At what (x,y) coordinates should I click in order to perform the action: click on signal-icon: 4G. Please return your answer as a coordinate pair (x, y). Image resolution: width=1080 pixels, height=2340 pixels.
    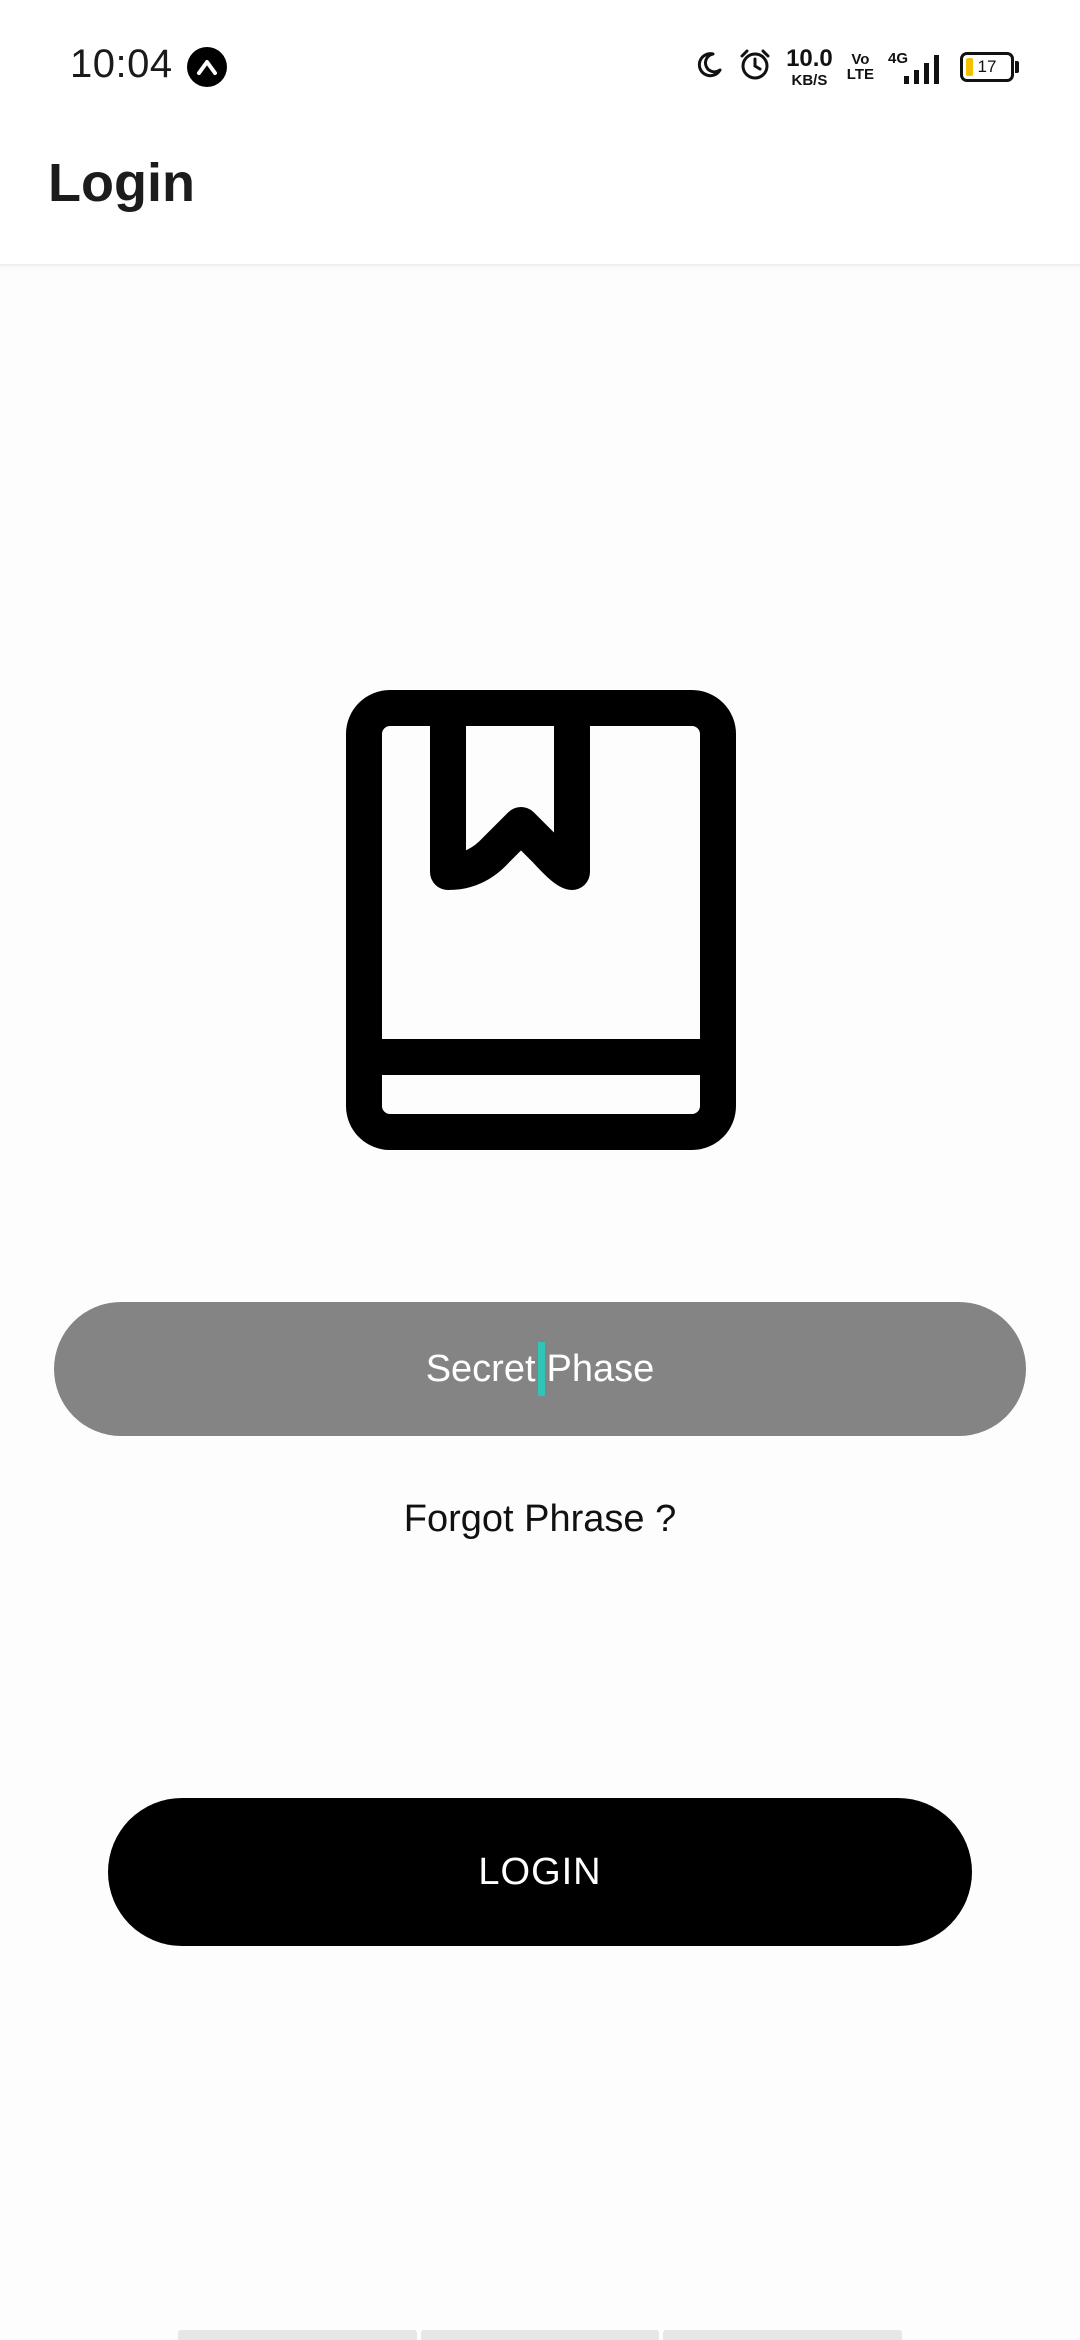
    Looking at the image, I should click on (917, 67).